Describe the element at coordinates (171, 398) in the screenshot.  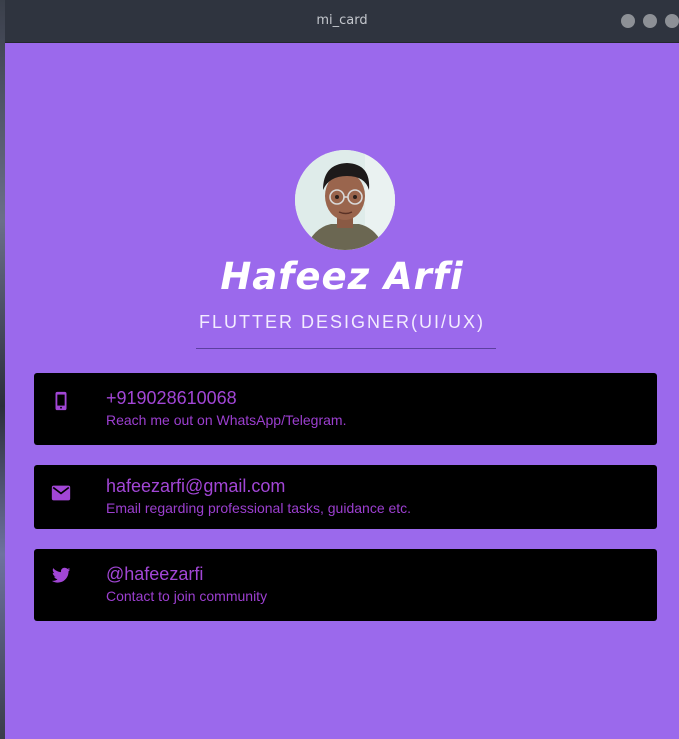
I see `contact-title: +919028610068` at that location.